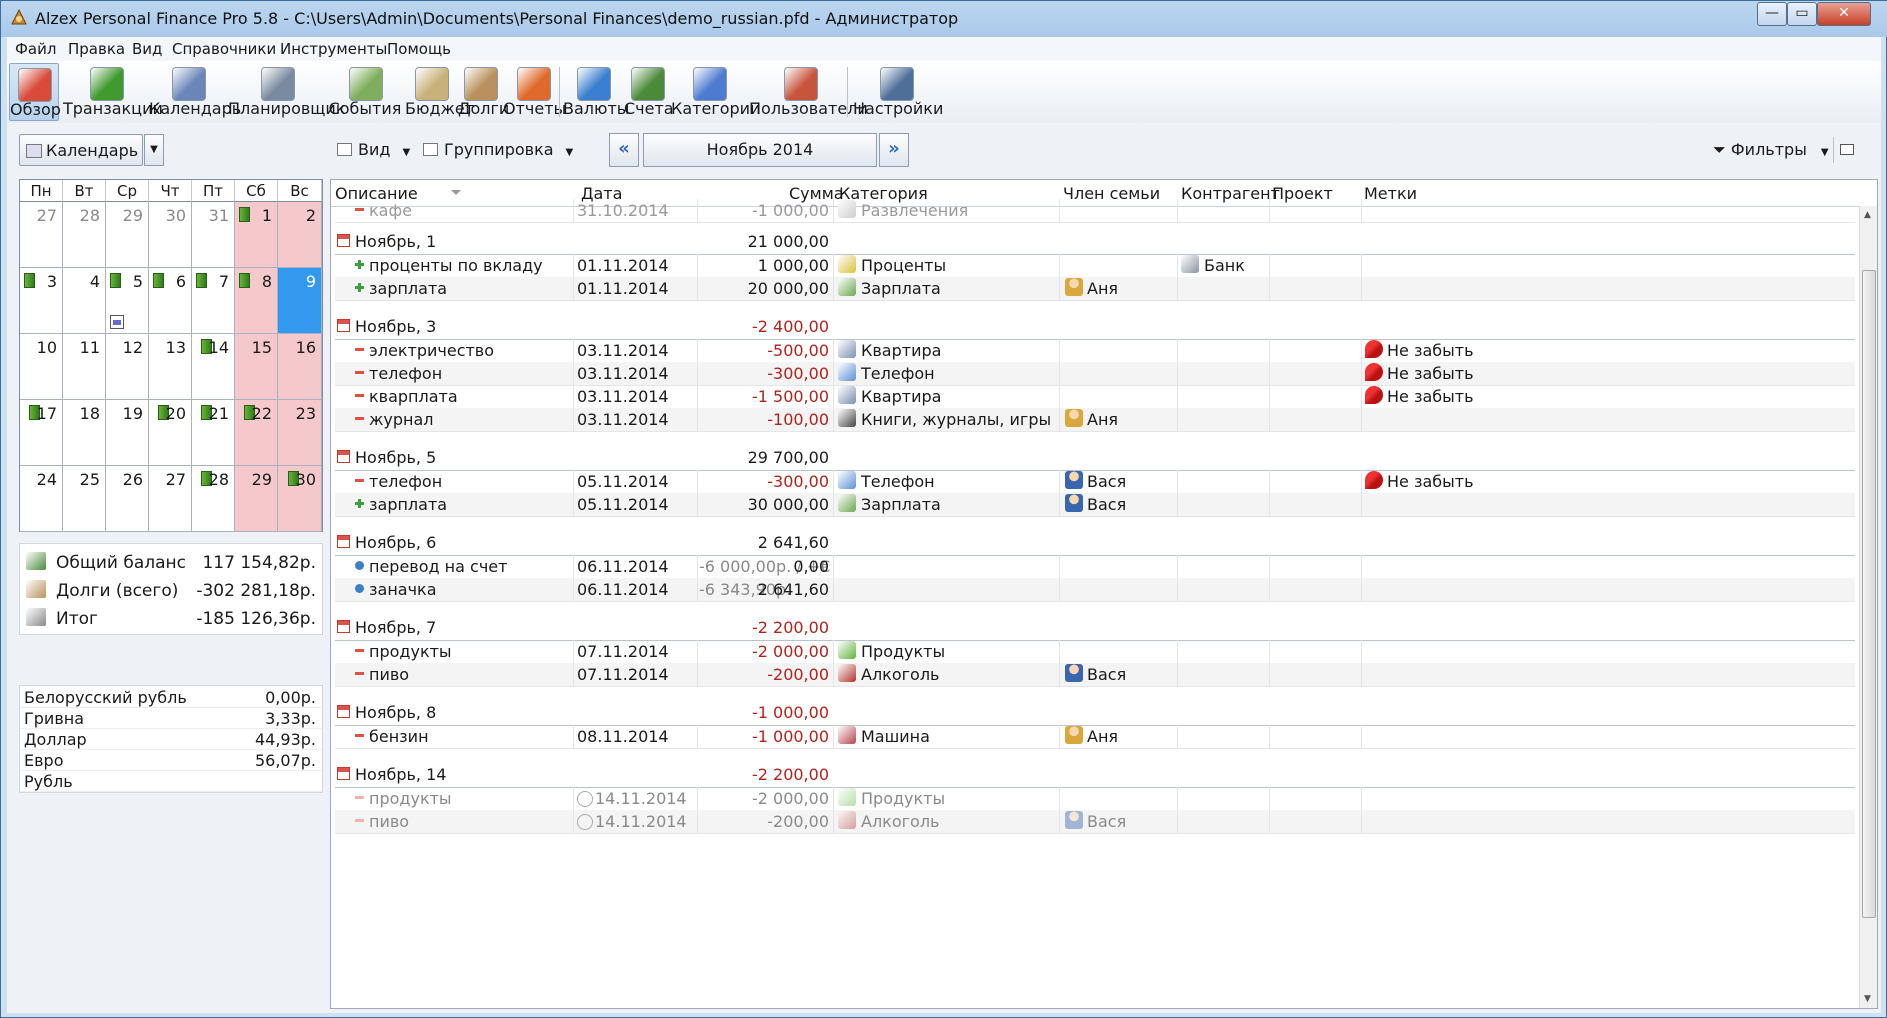 Image resolution: width=1887 pixels, height=1018 pixels. Describe the element at coordinates (147, 49) in the screenshot. I see `menu-view: Вид` at that location.